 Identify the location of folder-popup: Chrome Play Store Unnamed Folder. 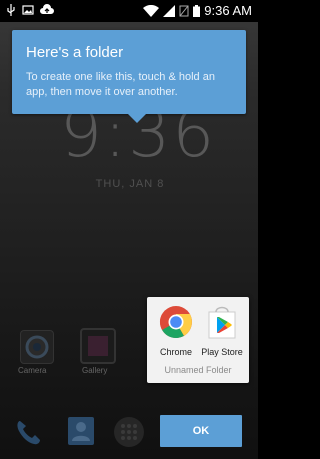
(198, 340).